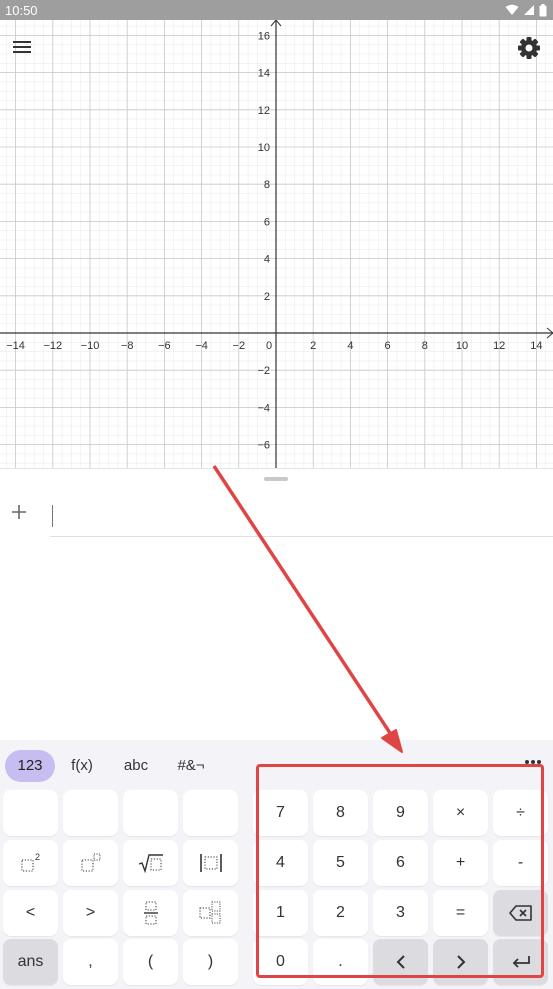 This screenshot has height=989, width=553. What do you see at coordinates (340, 962) in the screenshot?
I see `key-decimal: .` at bounding box center [340, 962].